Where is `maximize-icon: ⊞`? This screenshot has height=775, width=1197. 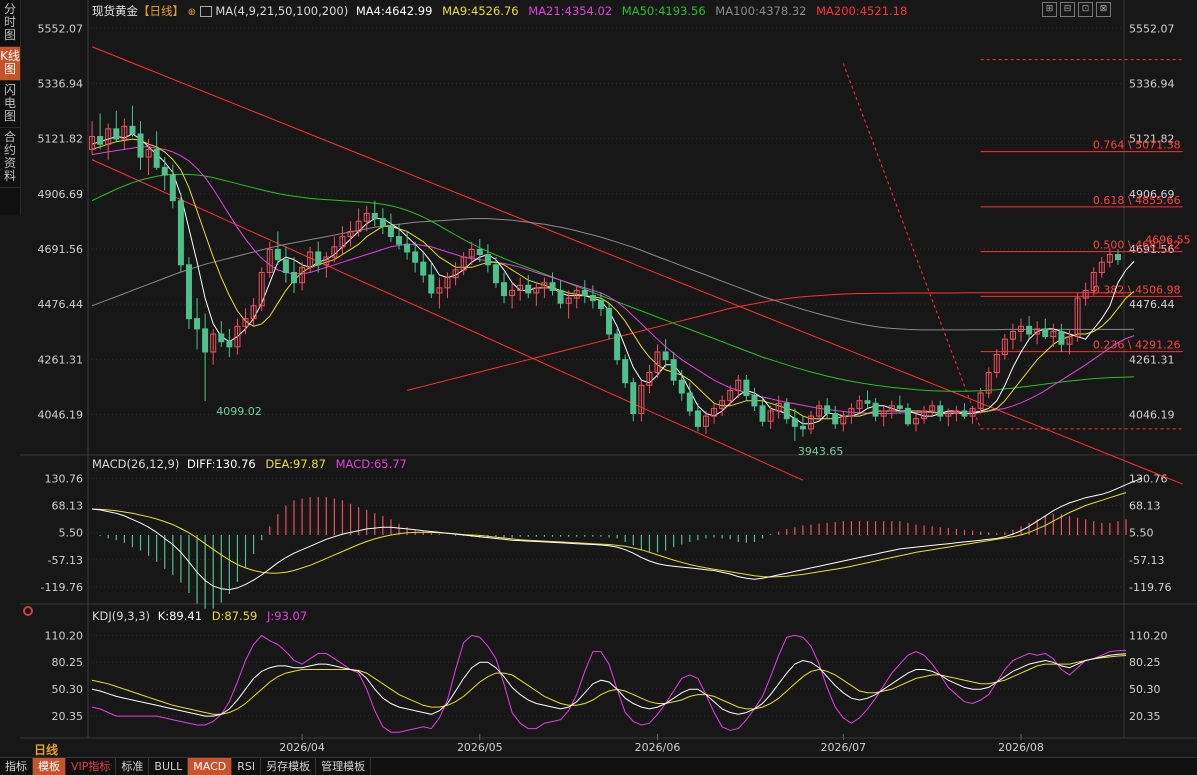 maximize-icon: ⊞ is located at coordinates (1049, 9).